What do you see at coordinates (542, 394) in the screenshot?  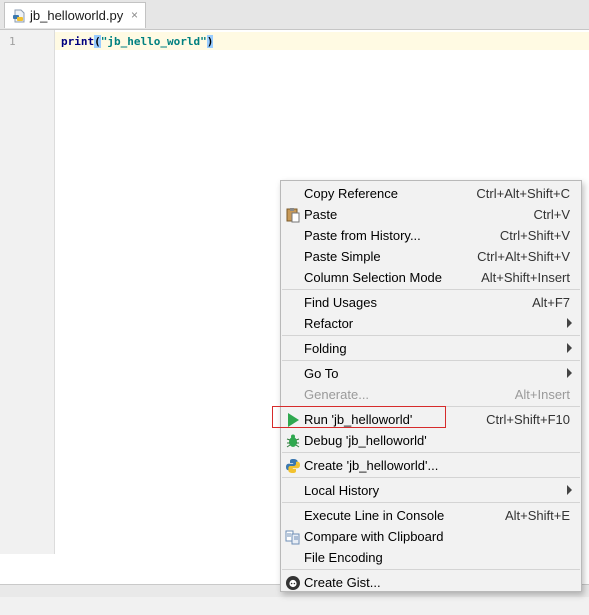 I see `menu-item-shortcut: Alt+Insert` at bounding box center [542, 394].